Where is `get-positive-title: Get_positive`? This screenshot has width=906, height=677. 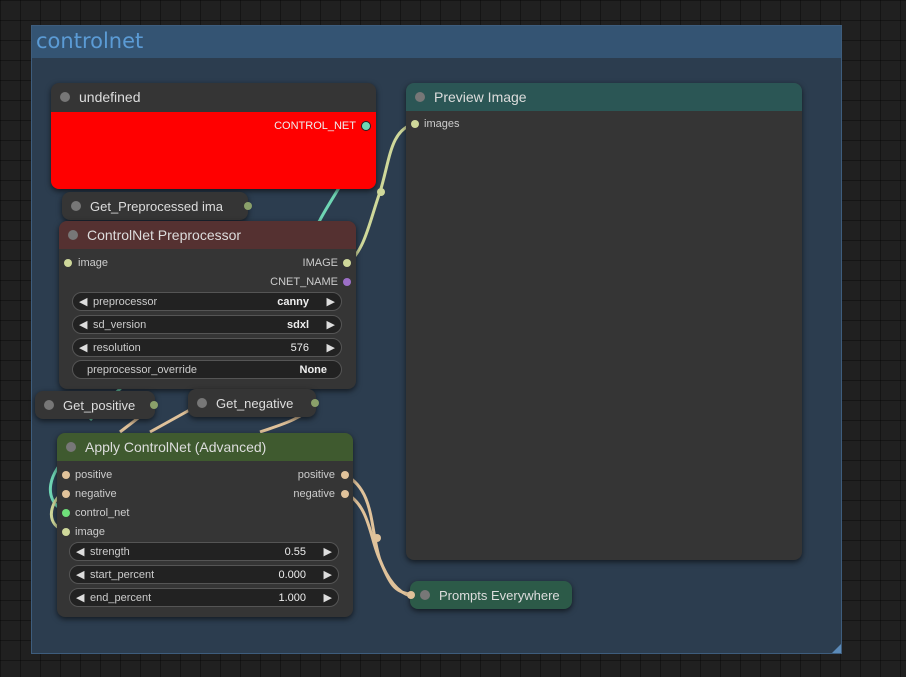
get-positive-title: Get_positive is located at coordinates (99, 405).